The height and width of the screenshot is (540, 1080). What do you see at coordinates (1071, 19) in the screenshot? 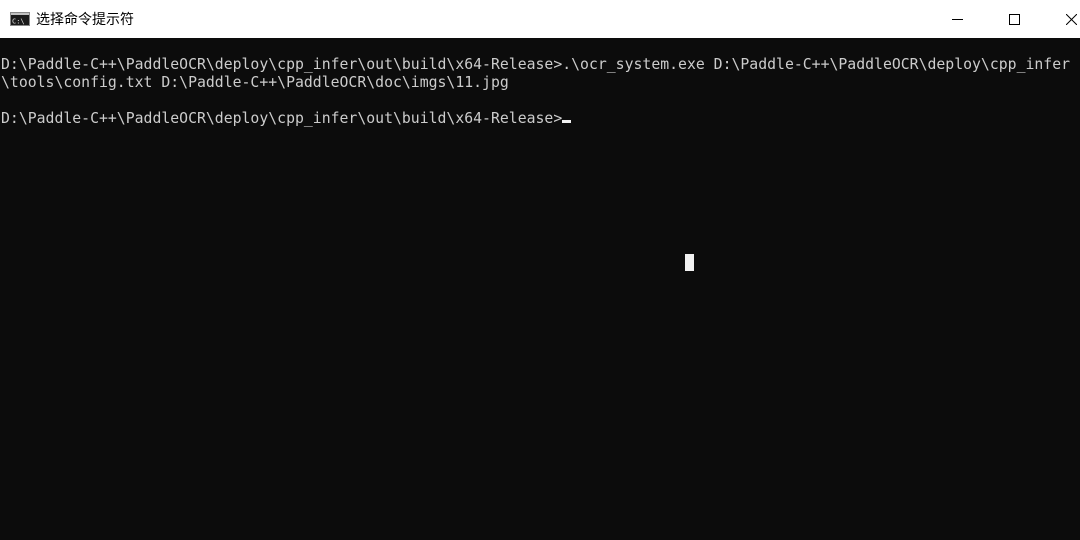
I see `close-icon` at bounding box center [1071, 19].